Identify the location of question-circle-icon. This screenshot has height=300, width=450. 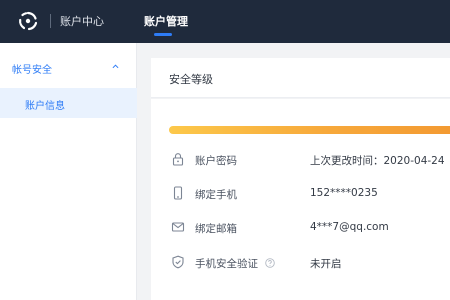
(270, 263).